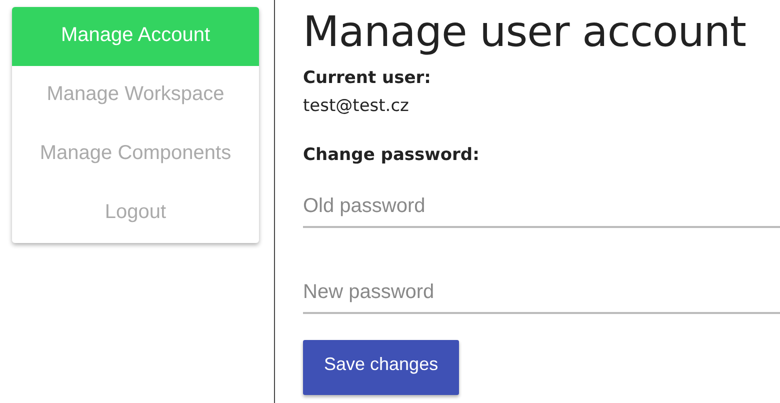 This screenshot has width=780, height=403. What do you see at coordinates (381, 367) in the screenshot?
I see `save-button: Save changes` at bounding box center [381, 367].